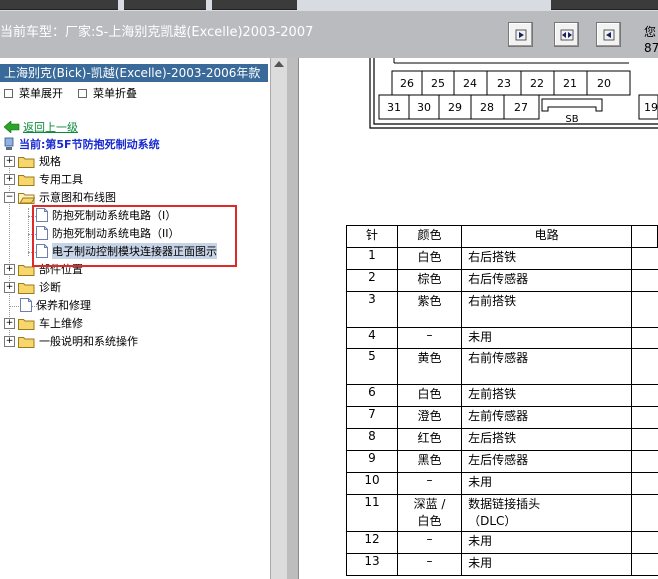 The image size is (658, 579). I want to click on collapse-left-button, so click(608, 34).